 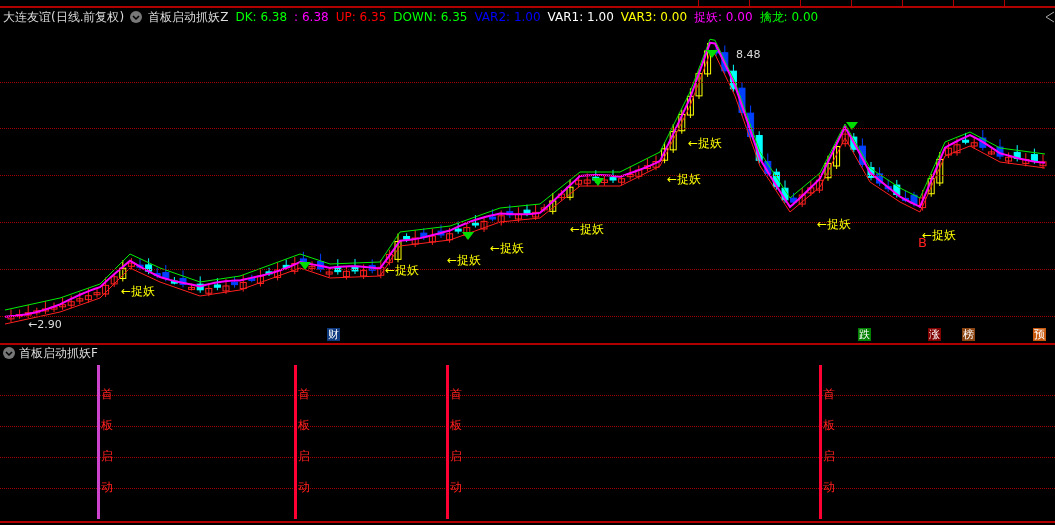 What do you see at coordinates (261, 17) in the screenshot?
I see `indicator-value: DK: 6.38` at bounding box center [261, 17].